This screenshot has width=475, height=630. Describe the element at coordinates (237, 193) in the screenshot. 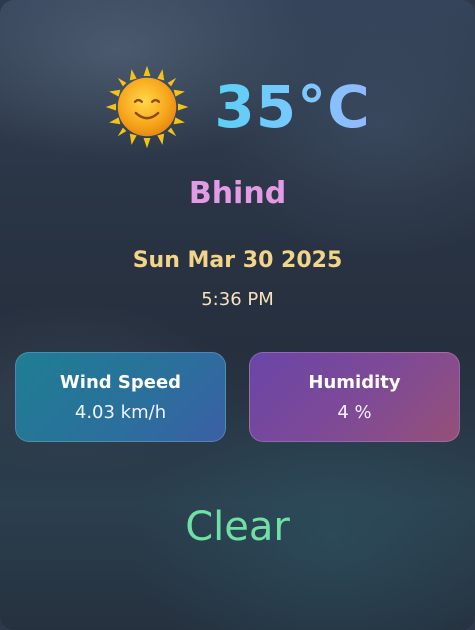

I see `city-name: Bhind` at that location.